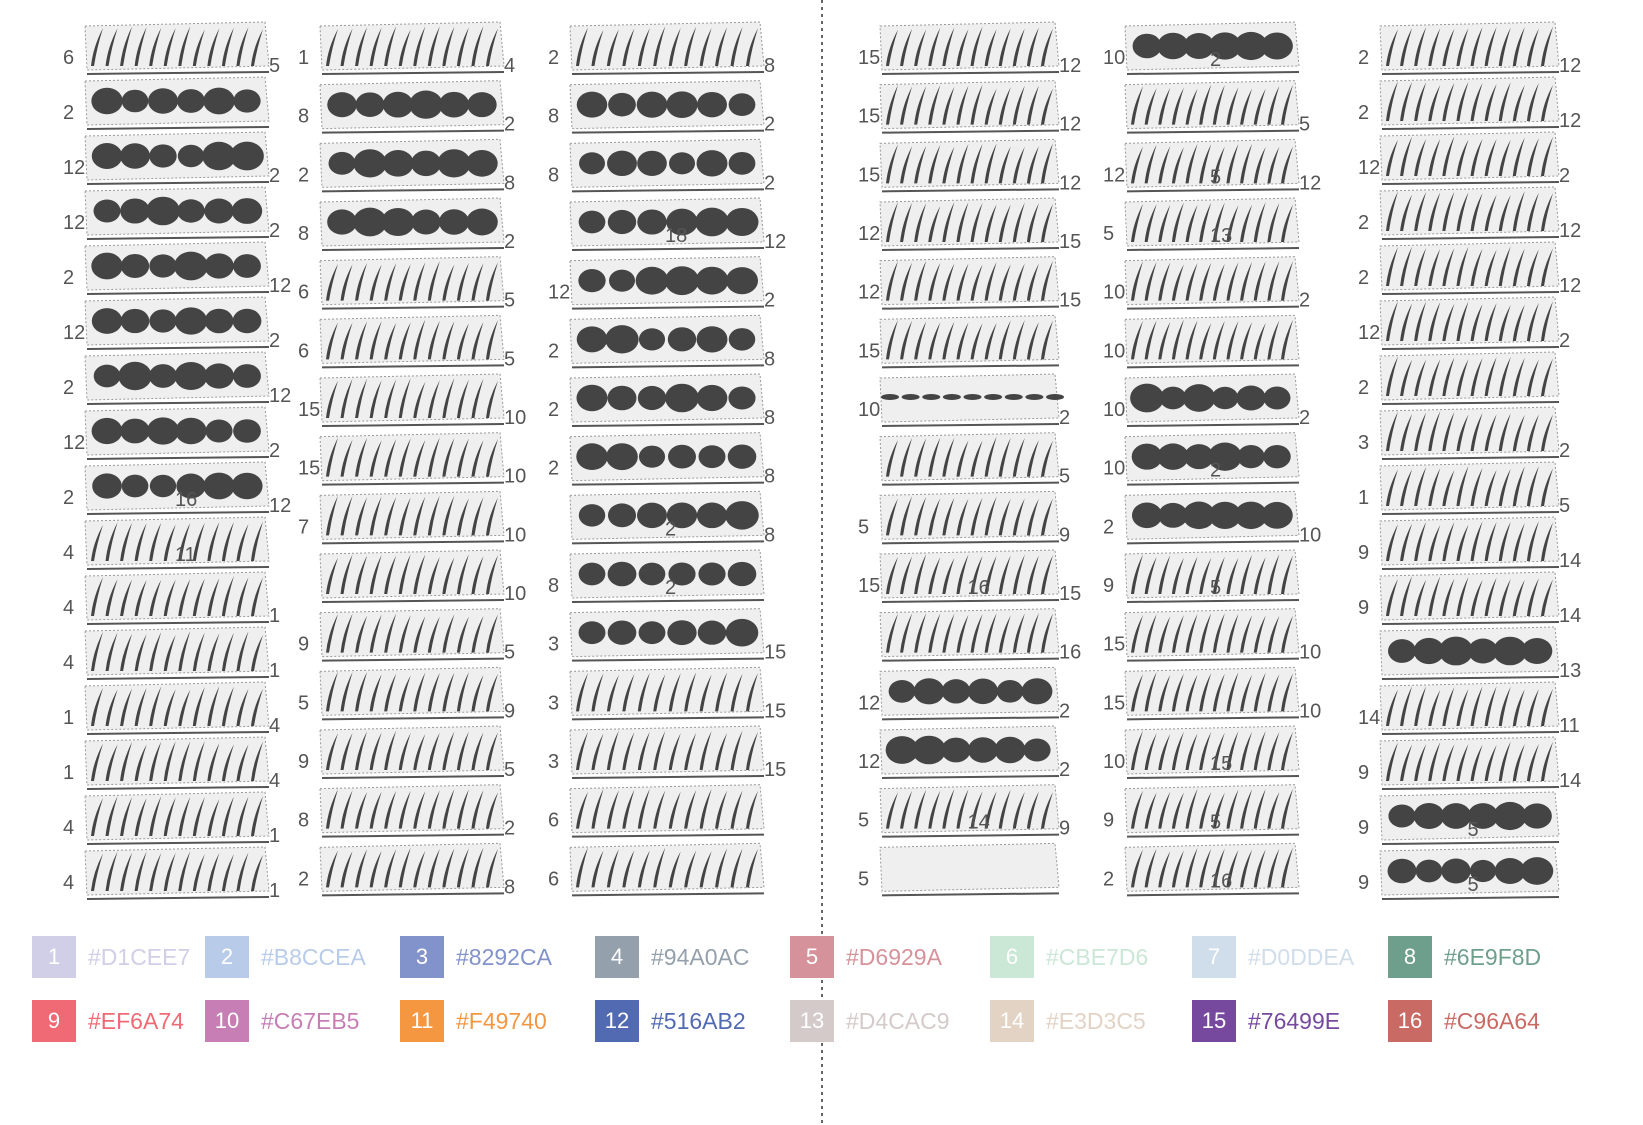 The image size is (1643, 1125). Describe the element at coordinates (274, 781) in the screenshot. I see `strip-label-right: 4` at that location.